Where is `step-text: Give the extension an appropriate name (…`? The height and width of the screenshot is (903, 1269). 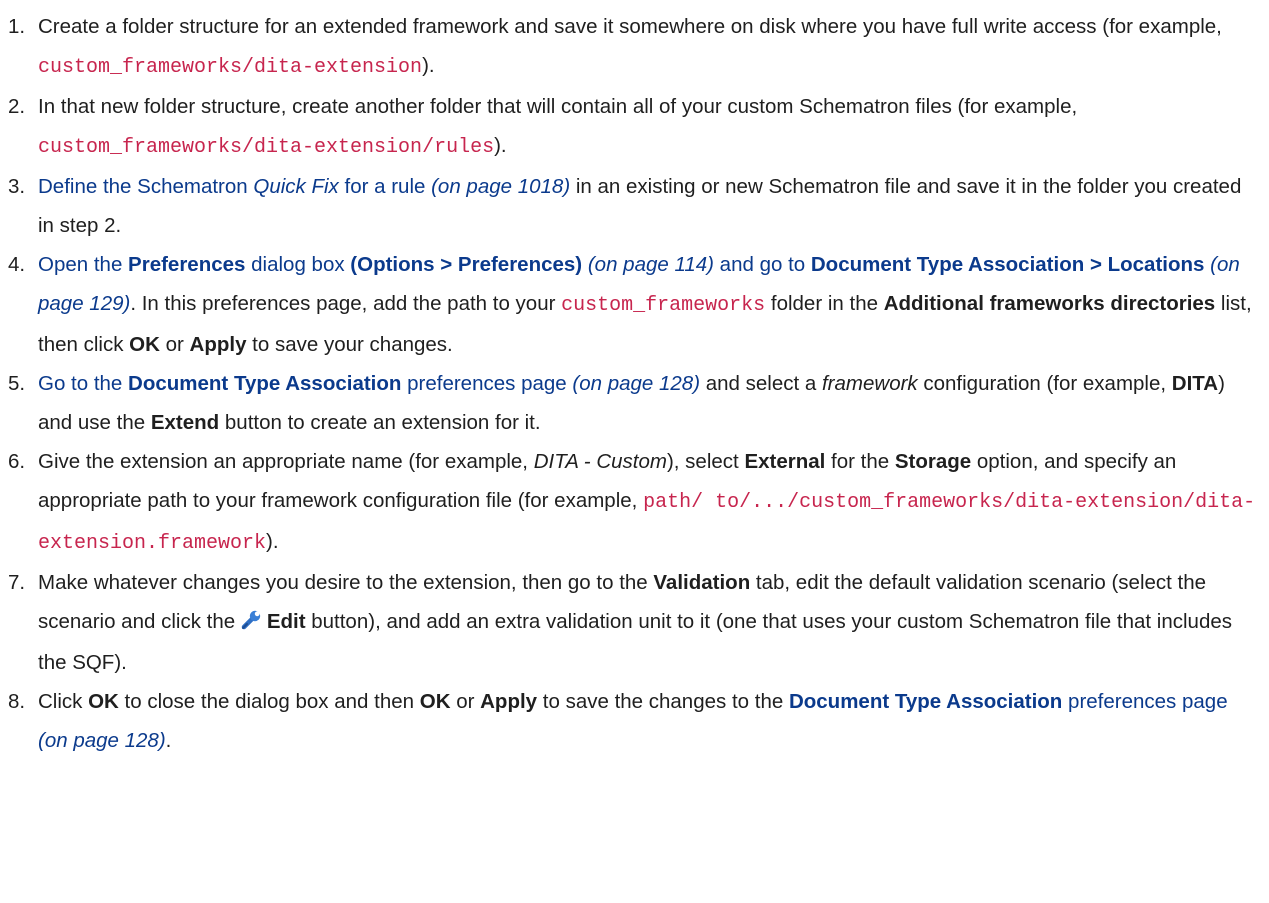 step-text: Give the extension an appropriate name (… is located at coordinates (286, 461).